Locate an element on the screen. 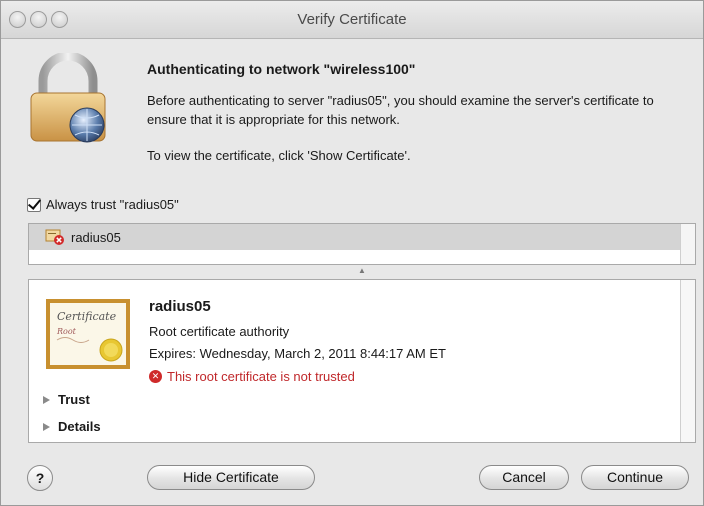 The width and height of the screenshot is (704, 506). trust-section-label: Trust is located at coordinates (74, 399).